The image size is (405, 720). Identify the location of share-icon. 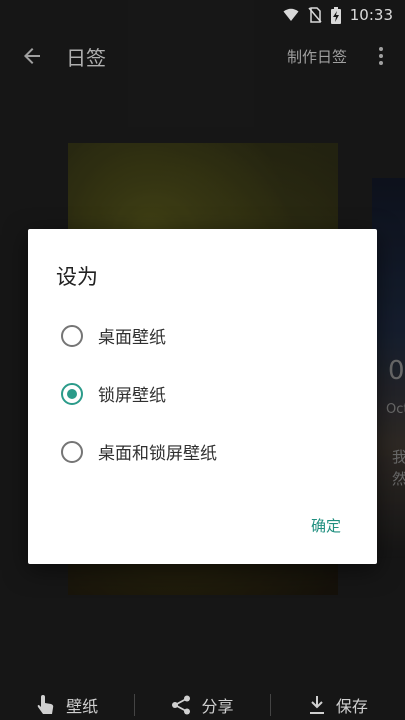
(181, 705).